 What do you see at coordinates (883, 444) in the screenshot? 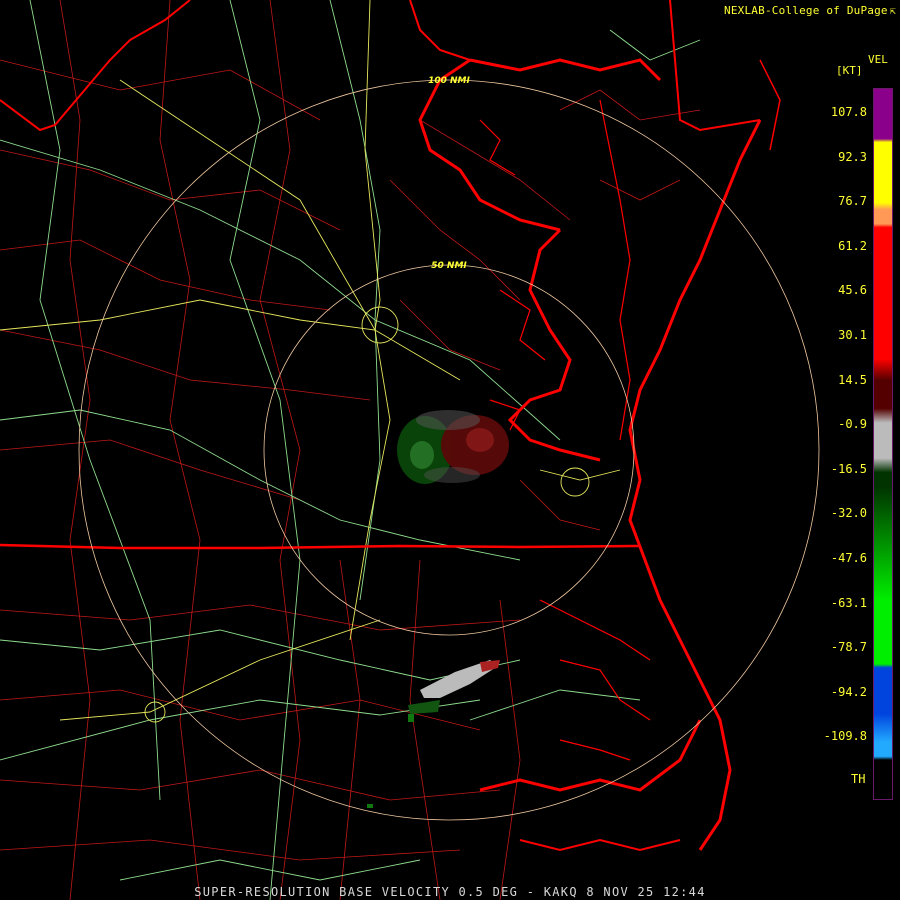
I see `velocity-colorbar` at bounding box center [883, 444].